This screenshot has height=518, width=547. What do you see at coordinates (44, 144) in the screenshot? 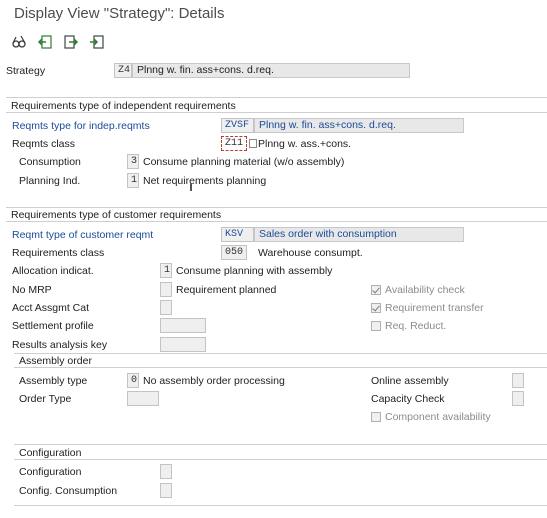
I see `reqmts-class-label: Reqmts class` at bounding box center [44, 144].